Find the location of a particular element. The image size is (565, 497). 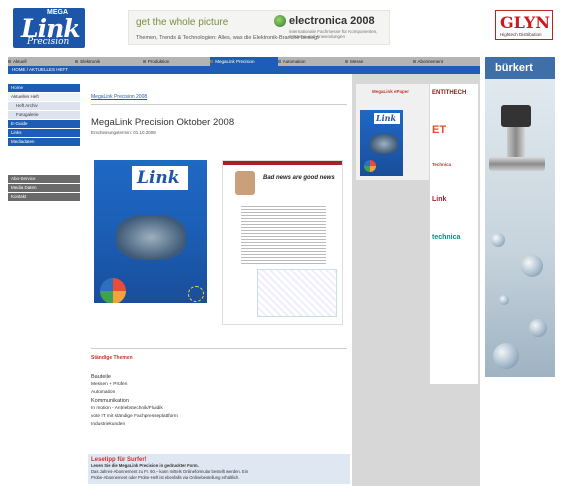

globe-icon is located at coordinates (280, 21).